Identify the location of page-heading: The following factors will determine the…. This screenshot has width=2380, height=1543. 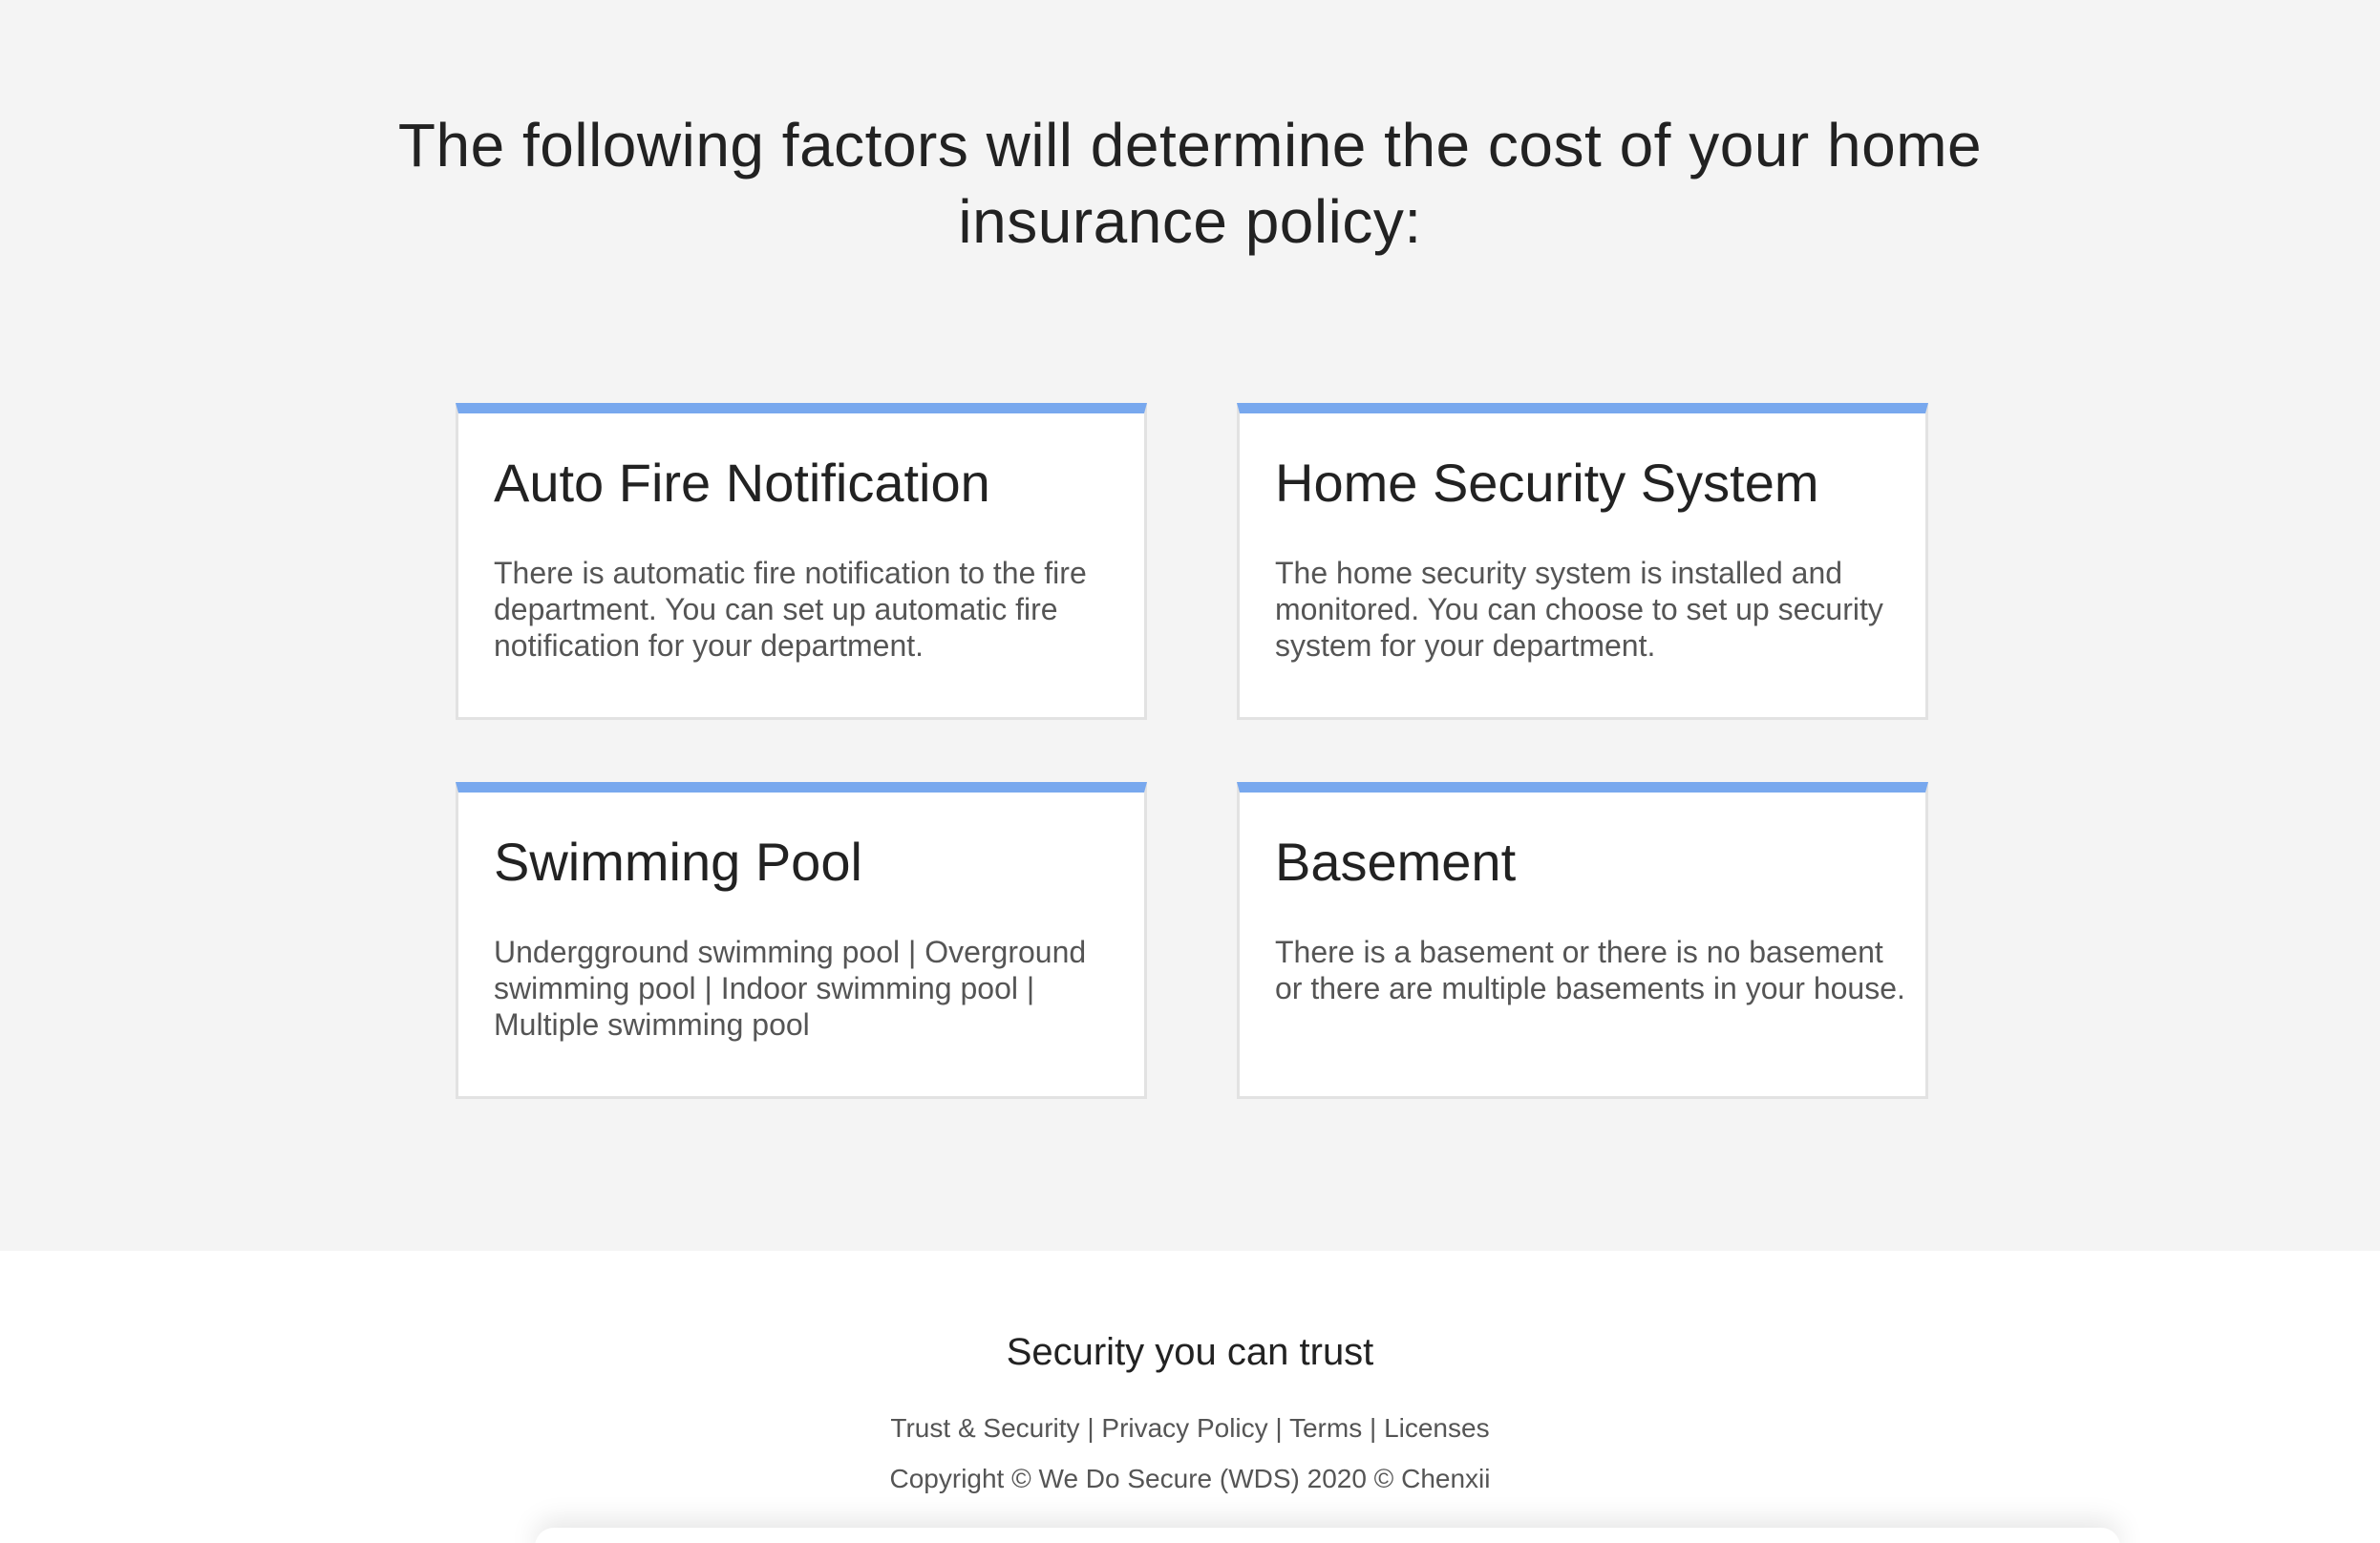
(1190, 183).